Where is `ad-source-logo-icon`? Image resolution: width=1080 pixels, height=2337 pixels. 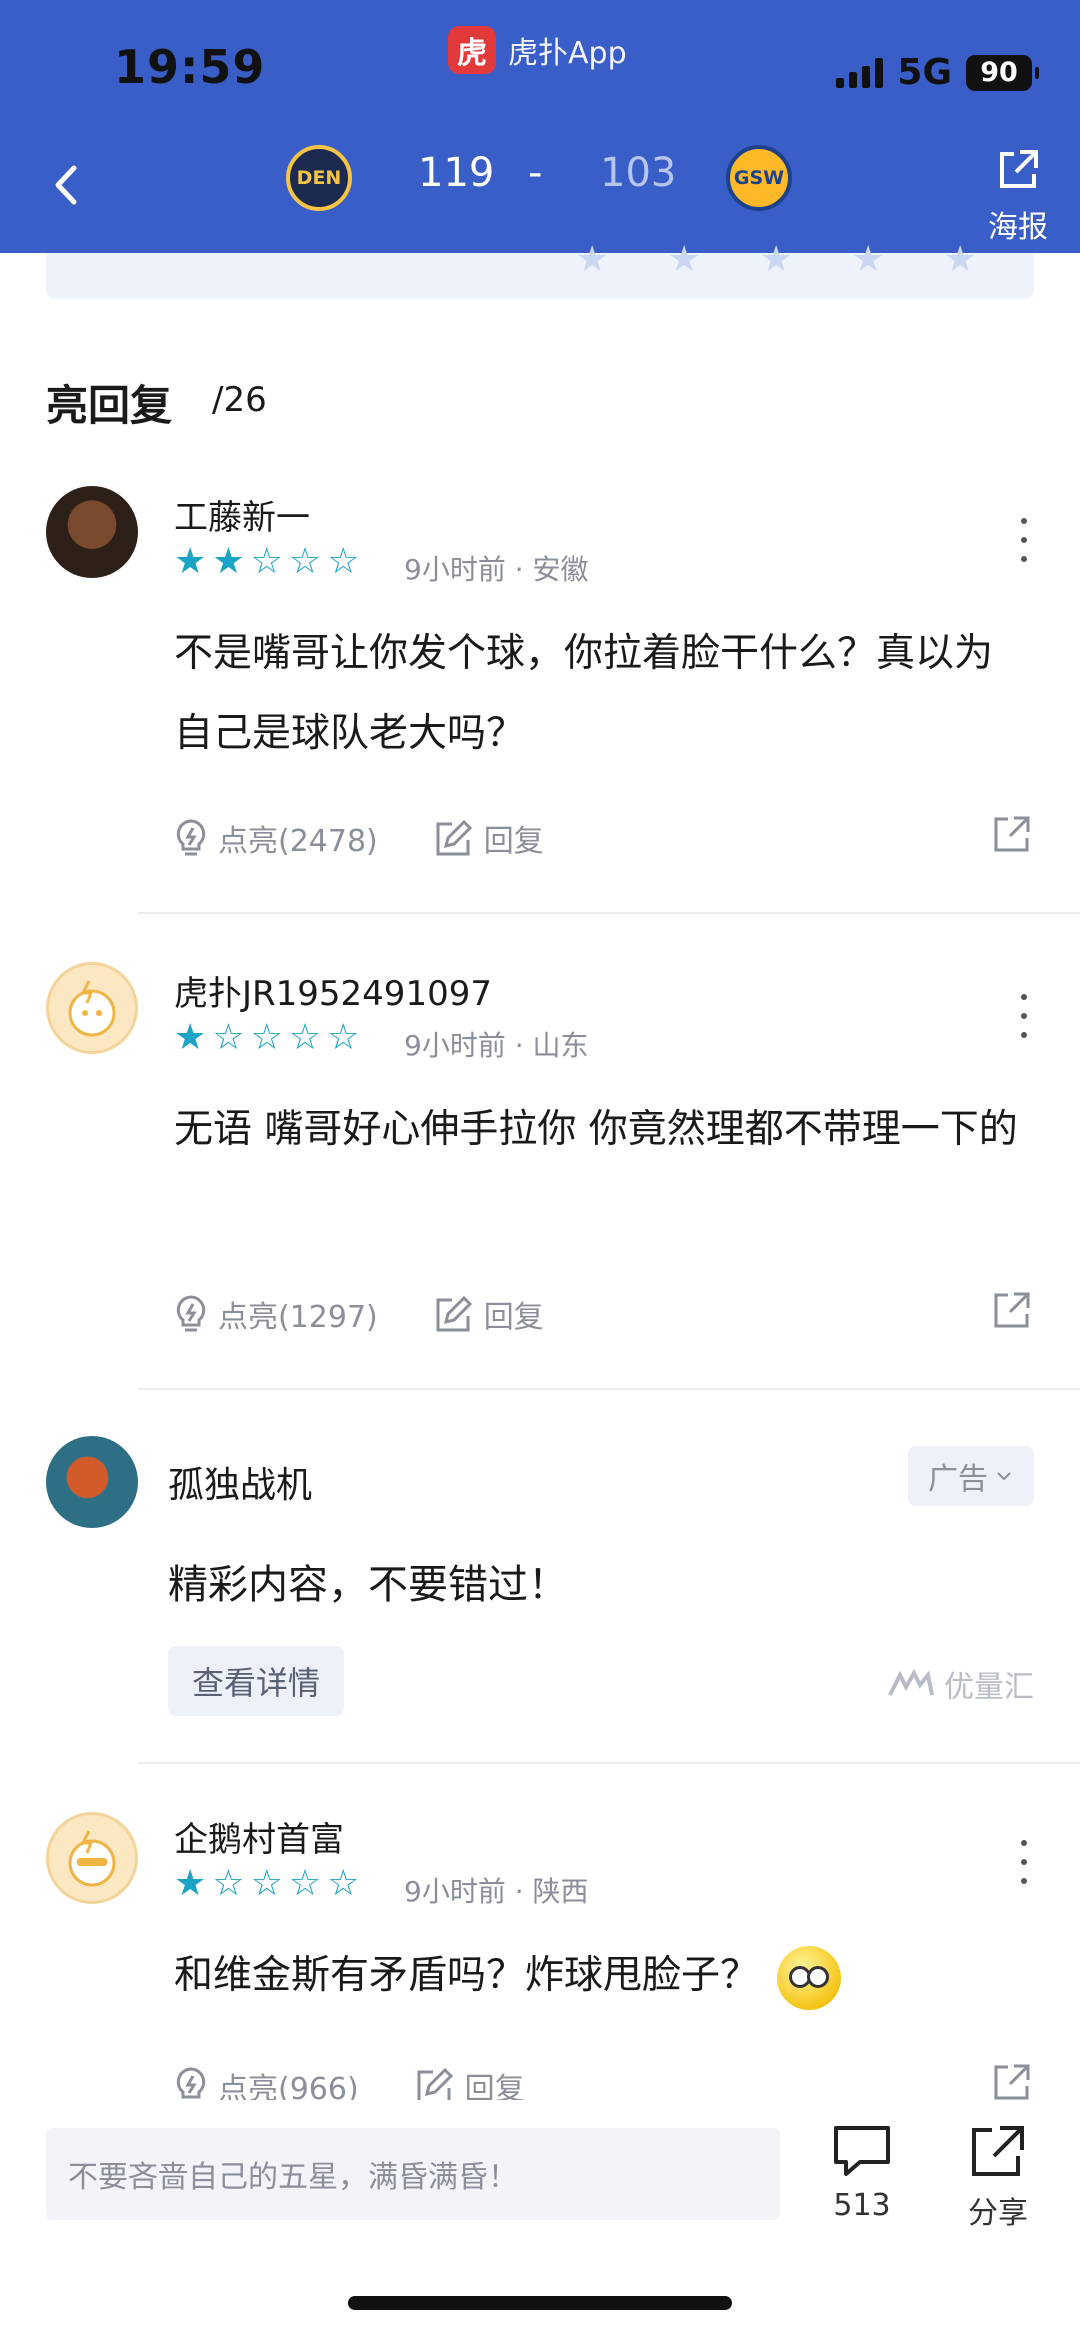 ad-source-logo-icon is located at coordinates (911, 1682).